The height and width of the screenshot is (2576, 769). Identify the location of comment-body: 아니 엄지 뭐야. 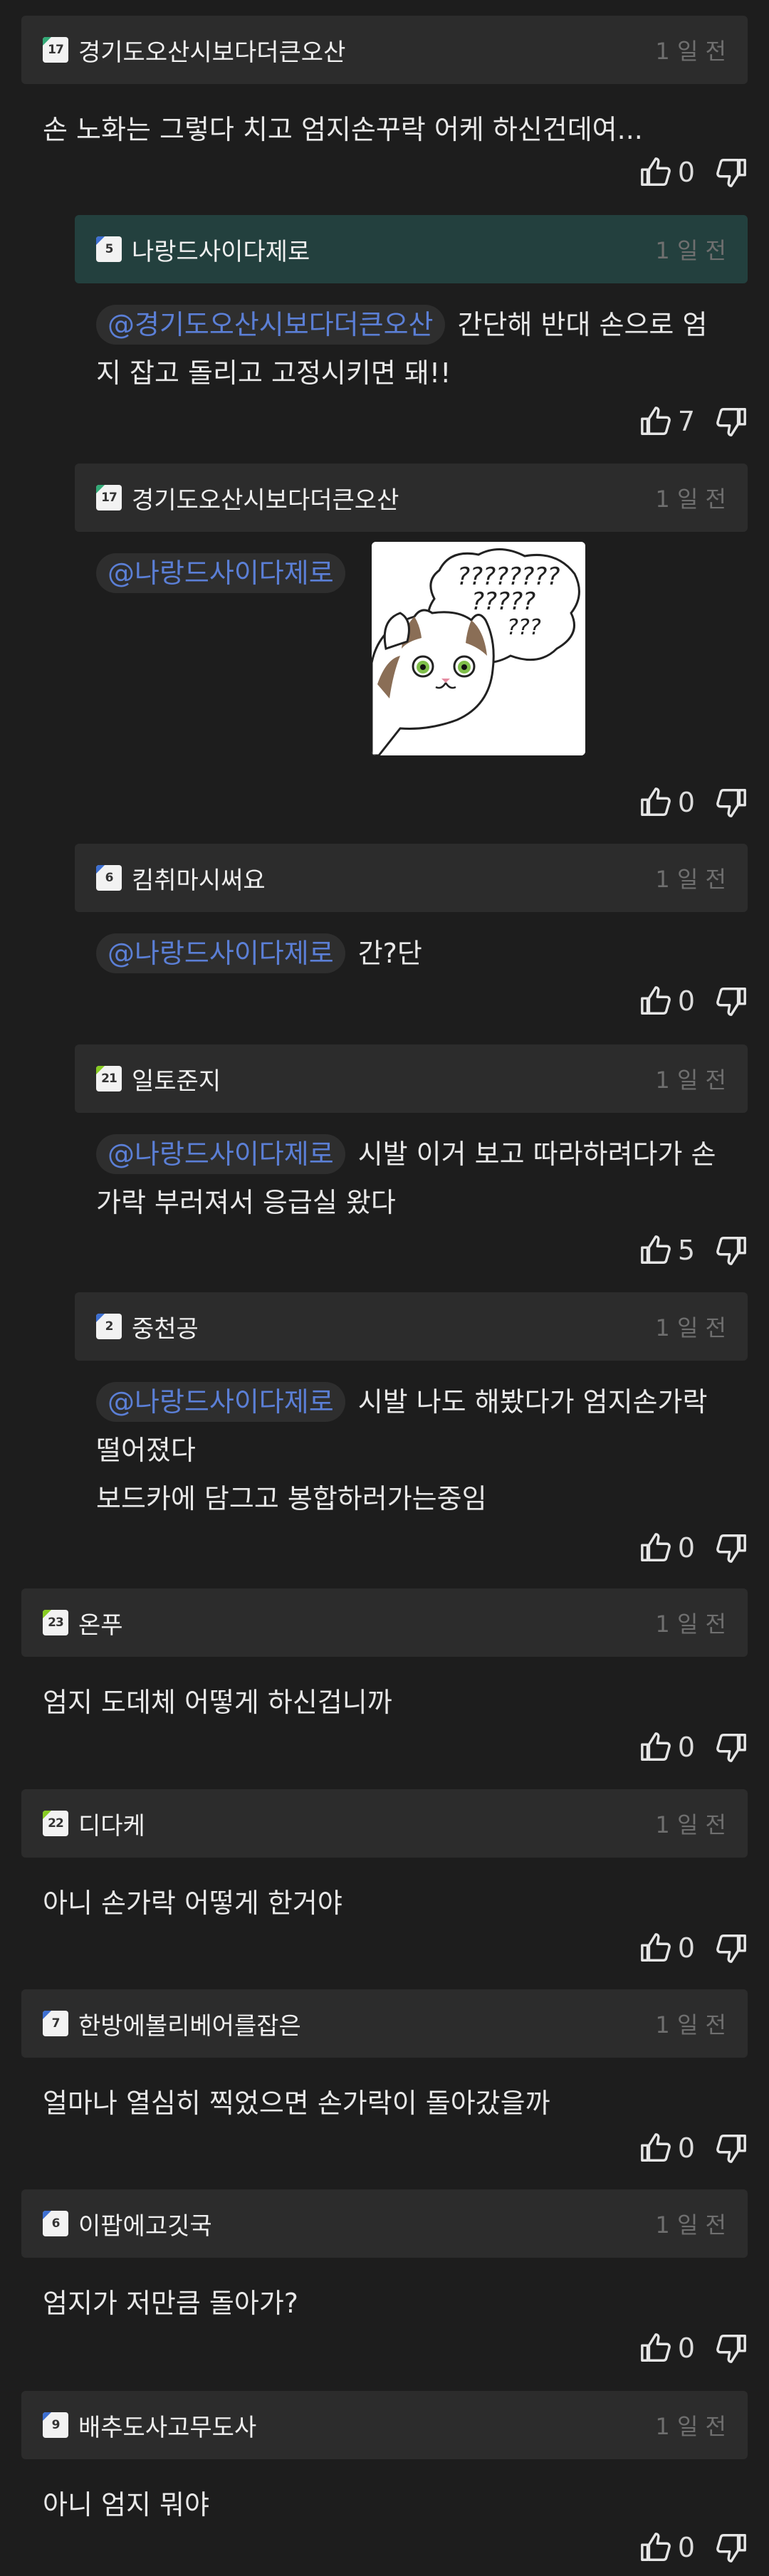
(126, 2504).